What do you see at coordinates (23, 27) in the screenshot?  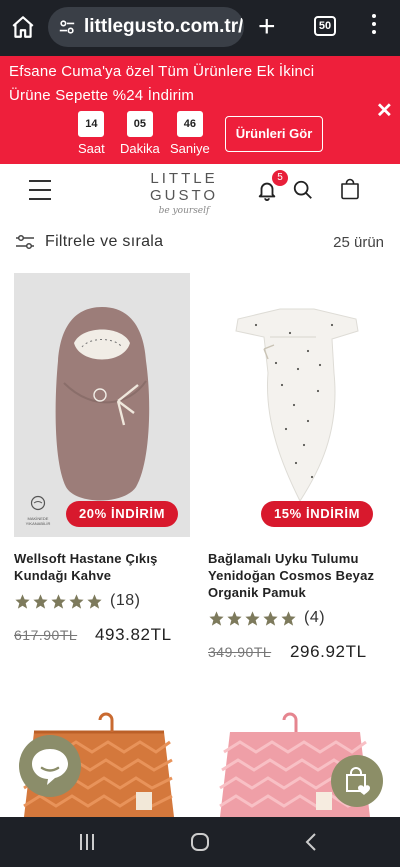 I see `home-icon` at bounding box center [23, 27].